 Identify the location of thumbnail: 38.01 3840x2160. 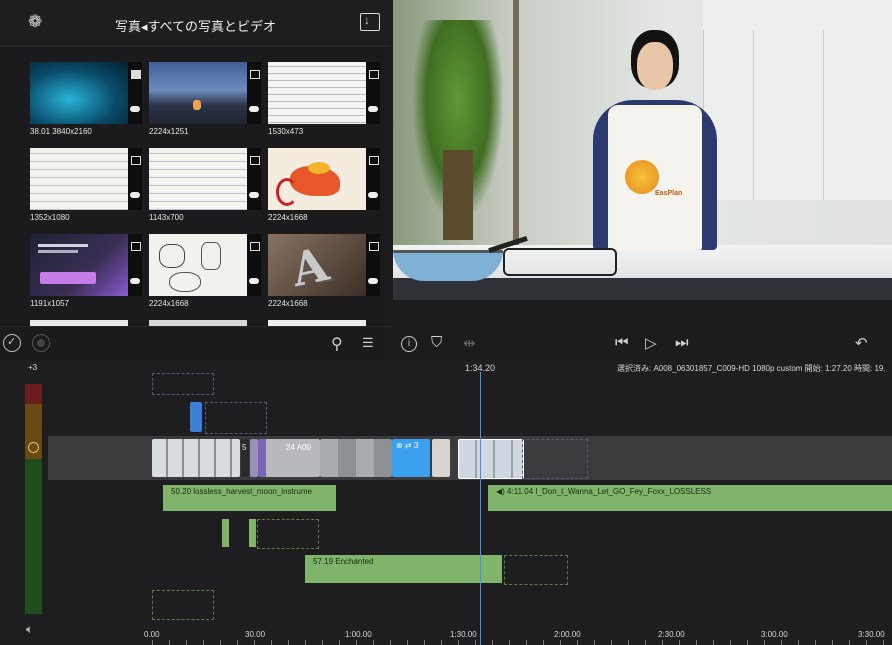
(86, 99).